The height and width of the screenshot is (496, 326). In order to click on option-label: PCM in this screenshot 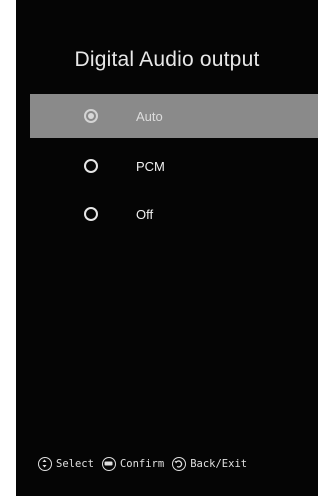, I will do `click(150, 166)`.